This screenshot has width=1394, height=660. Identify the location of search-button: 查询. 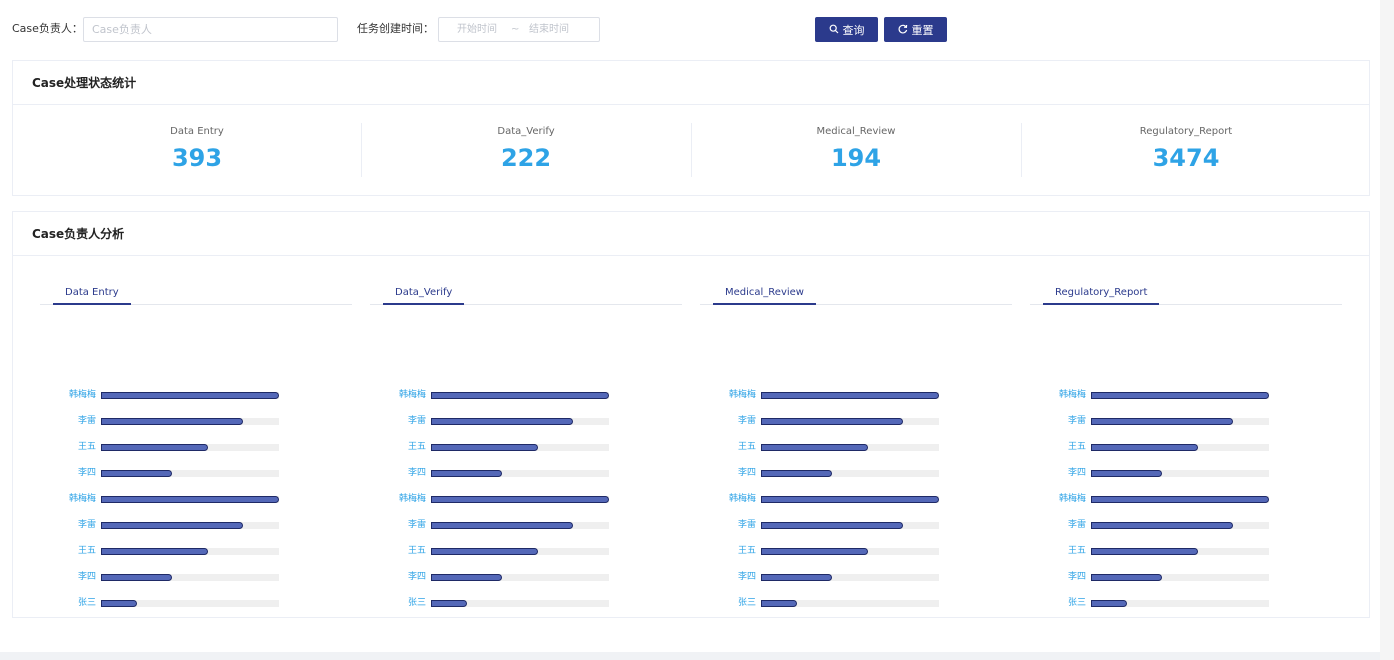
(846, 29).